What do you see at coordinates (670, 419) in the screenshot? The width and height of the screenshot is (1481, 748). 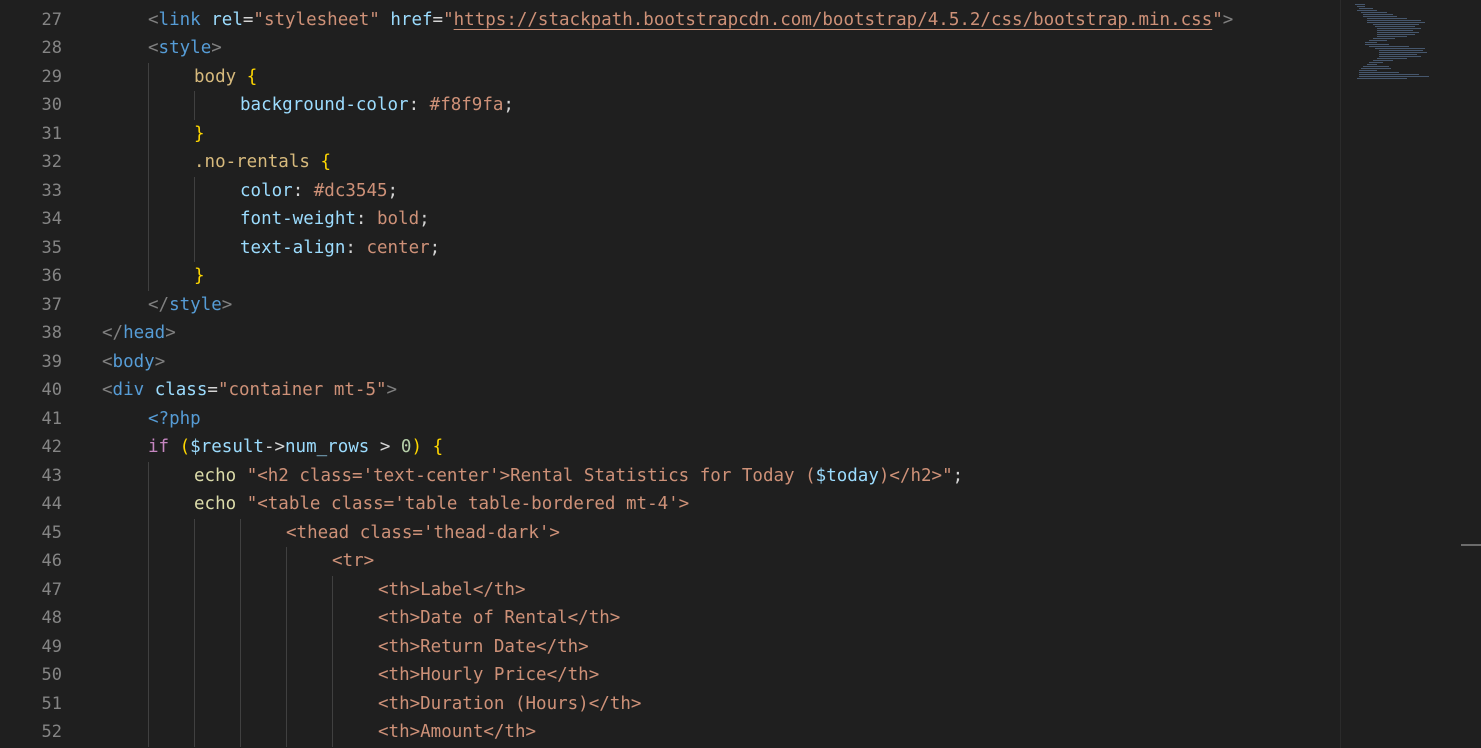 I see `code-line: 41 <?php` at bounding box center [670, 419].